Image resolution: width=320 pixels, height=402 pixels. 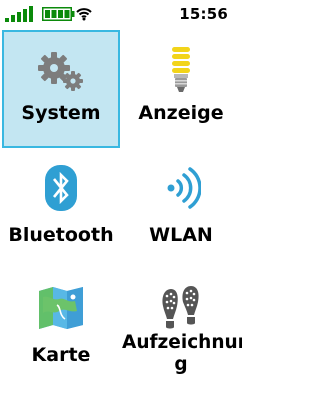 What do you see at coordinates (181, 113) in the screenshot?
I see `tile-label: Anzeige` at bounding box center [181, 113].